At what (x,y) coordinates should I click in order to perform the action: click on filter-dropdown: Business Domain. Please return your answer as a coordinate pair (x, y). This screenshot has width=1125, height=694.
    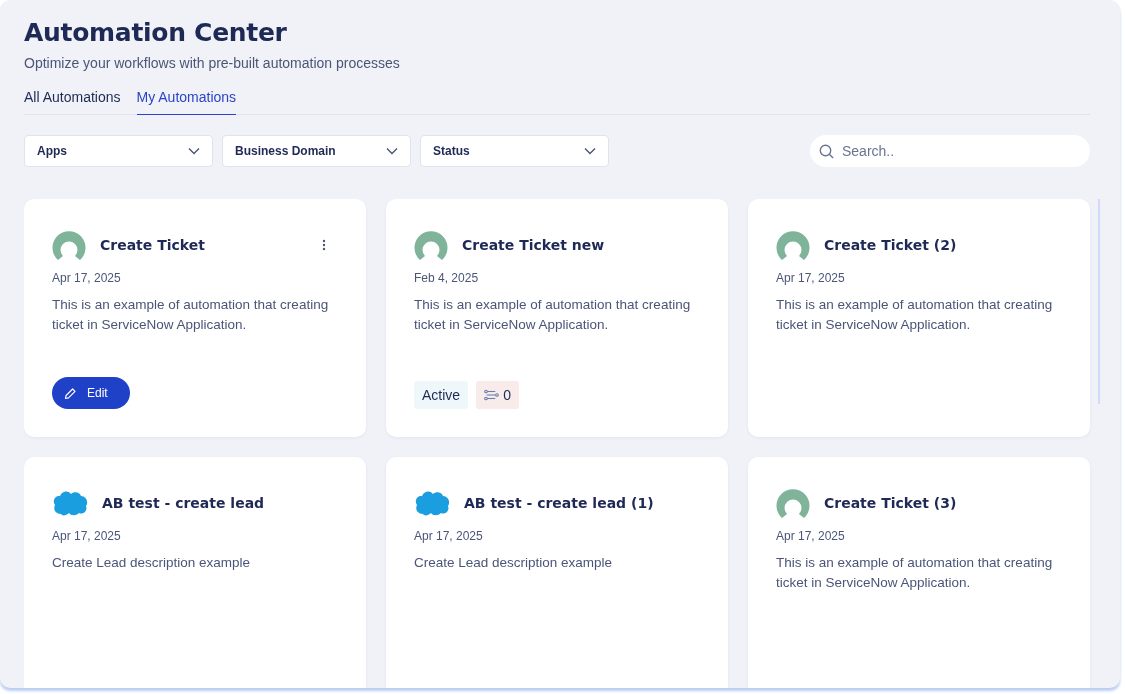
    Looking at the image, I should click on (316, 151).